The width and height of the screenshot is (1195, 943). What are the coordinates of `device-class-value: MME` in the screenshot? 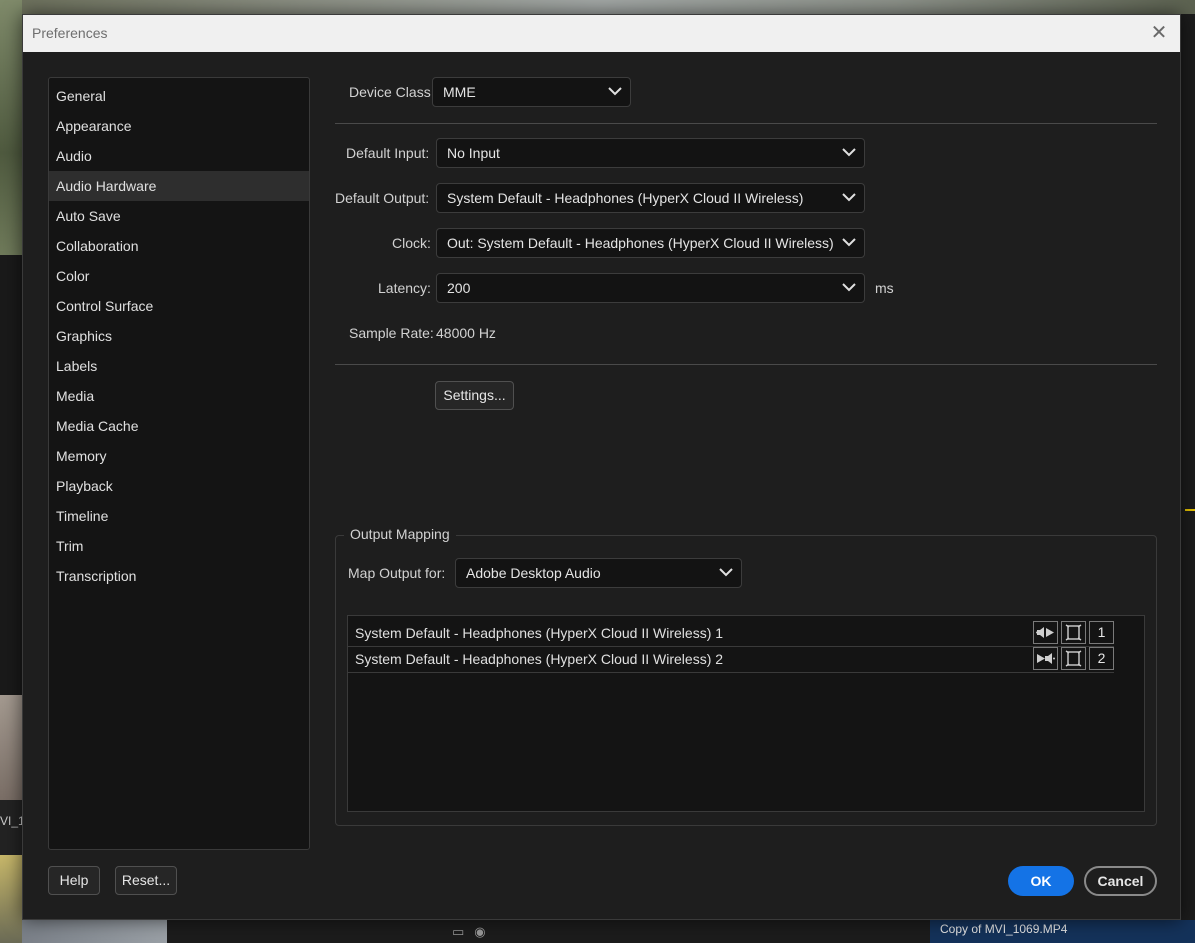 It's located at (459, 92).